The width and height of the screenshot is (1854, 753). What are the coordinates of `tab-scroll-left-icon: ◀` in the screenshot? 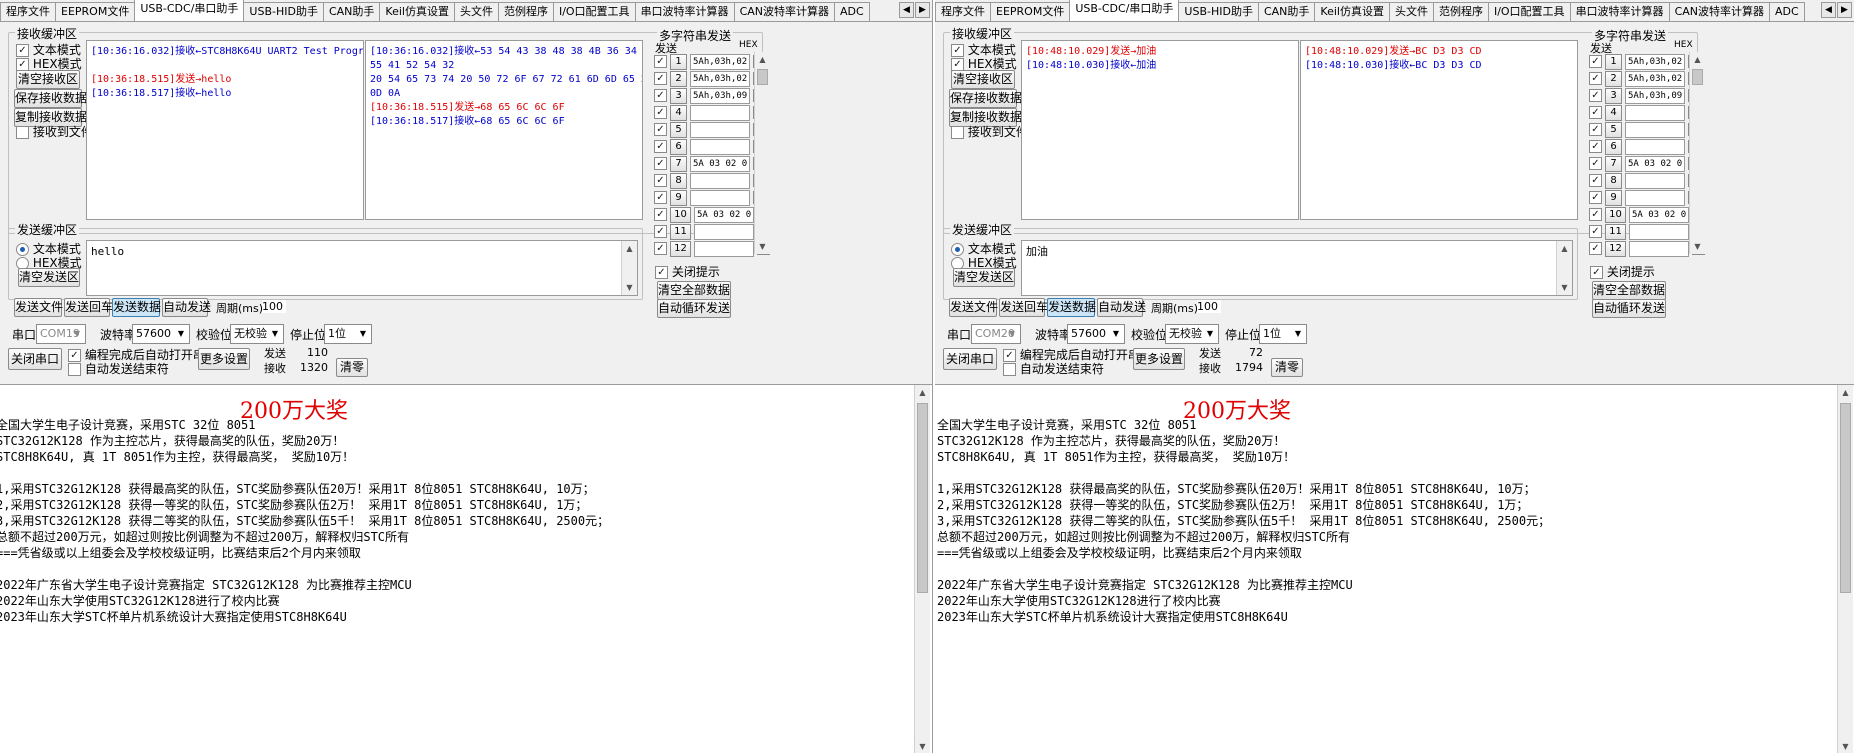 It's located at (906, 10).